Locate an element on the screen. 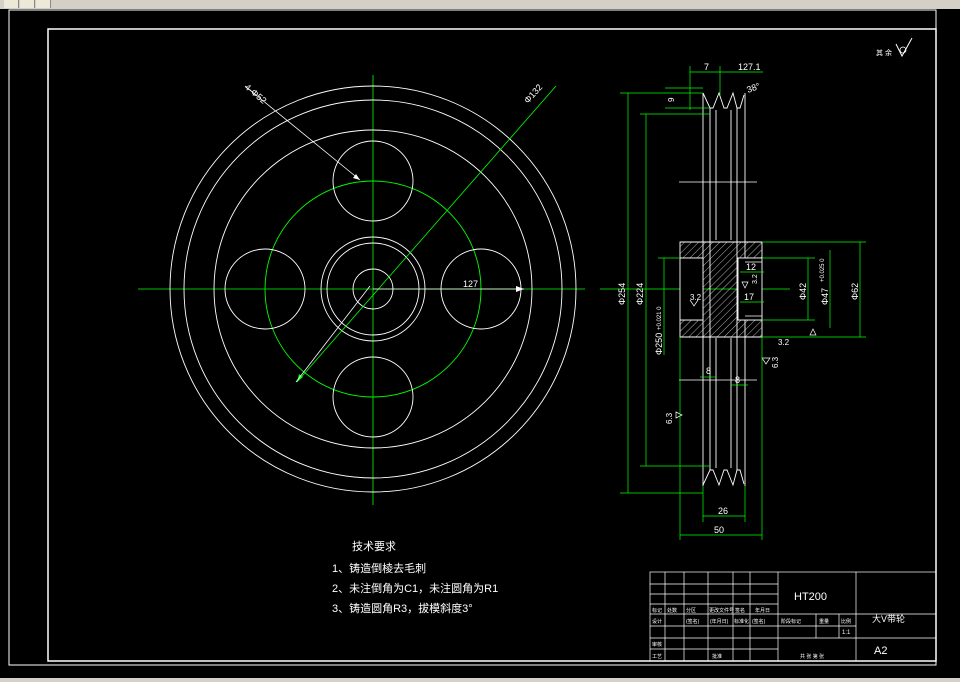 The height and width of the screenshot is (682, 960). svg-text: Φ254 is located at coordinates (622, 294).